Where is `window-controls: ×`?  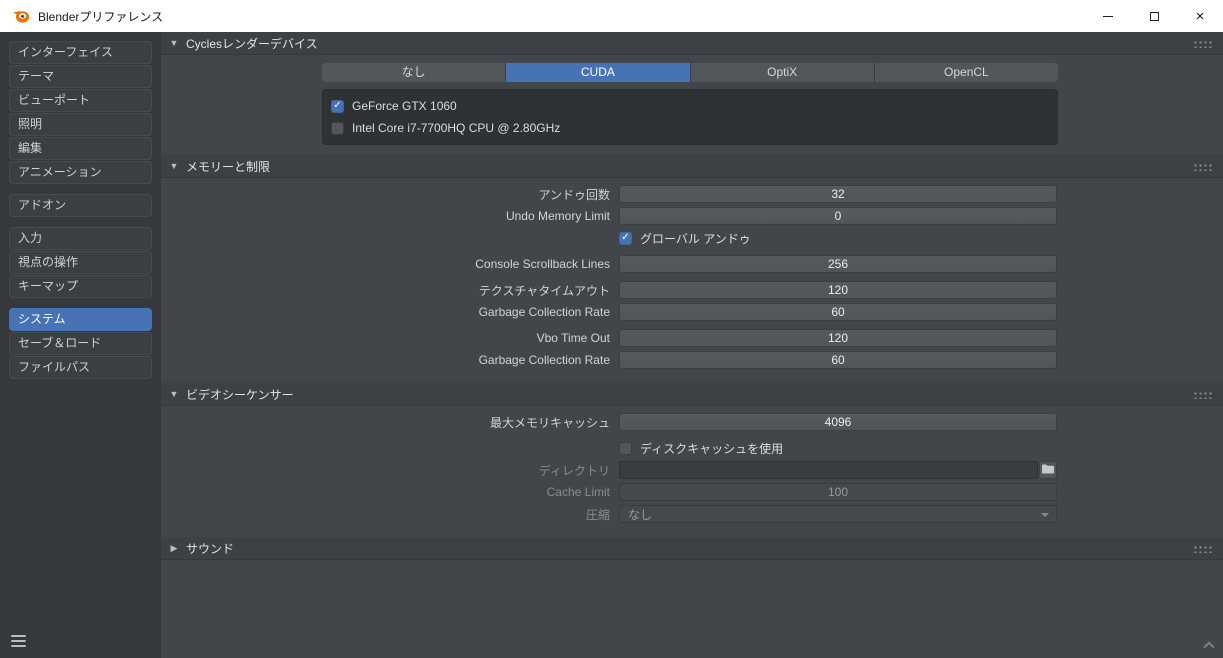
window-controls: × is located at coordinates (1154, 16).